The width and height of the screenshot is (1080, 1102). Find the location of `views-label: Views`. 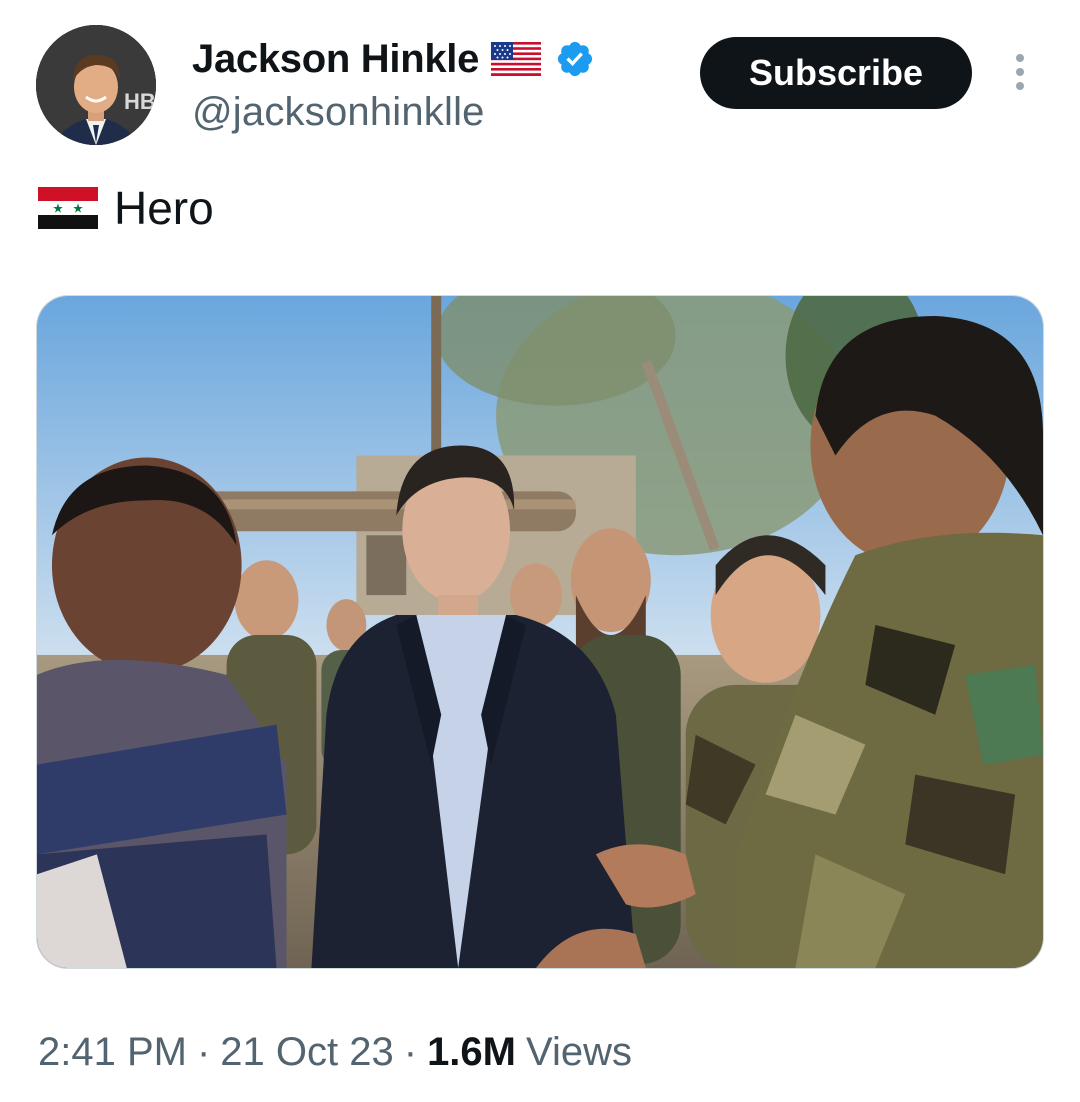

views-label: Views is located at coordinates (579, 1052).